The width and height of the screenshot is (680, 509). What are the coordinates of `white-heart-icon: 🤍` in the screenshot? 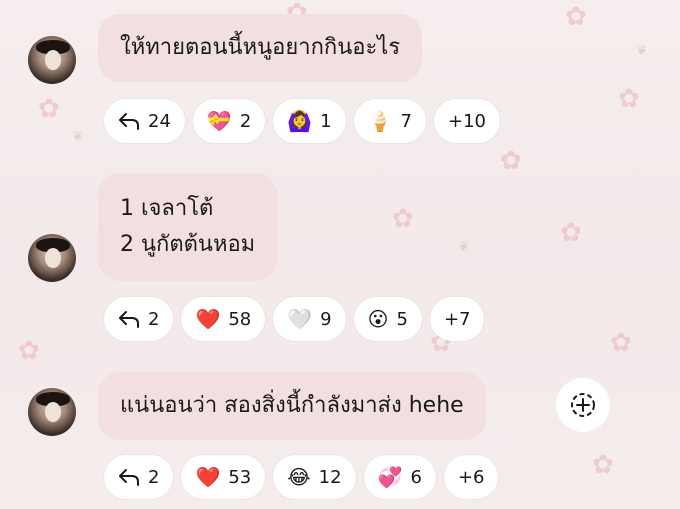 It's located at (300, 319).